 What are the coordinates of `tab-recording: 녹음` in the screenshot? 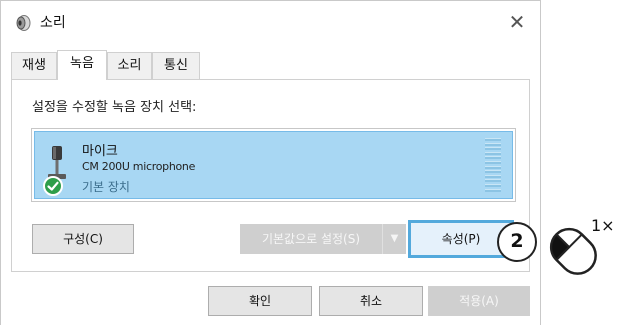 It's located at (82, 65).